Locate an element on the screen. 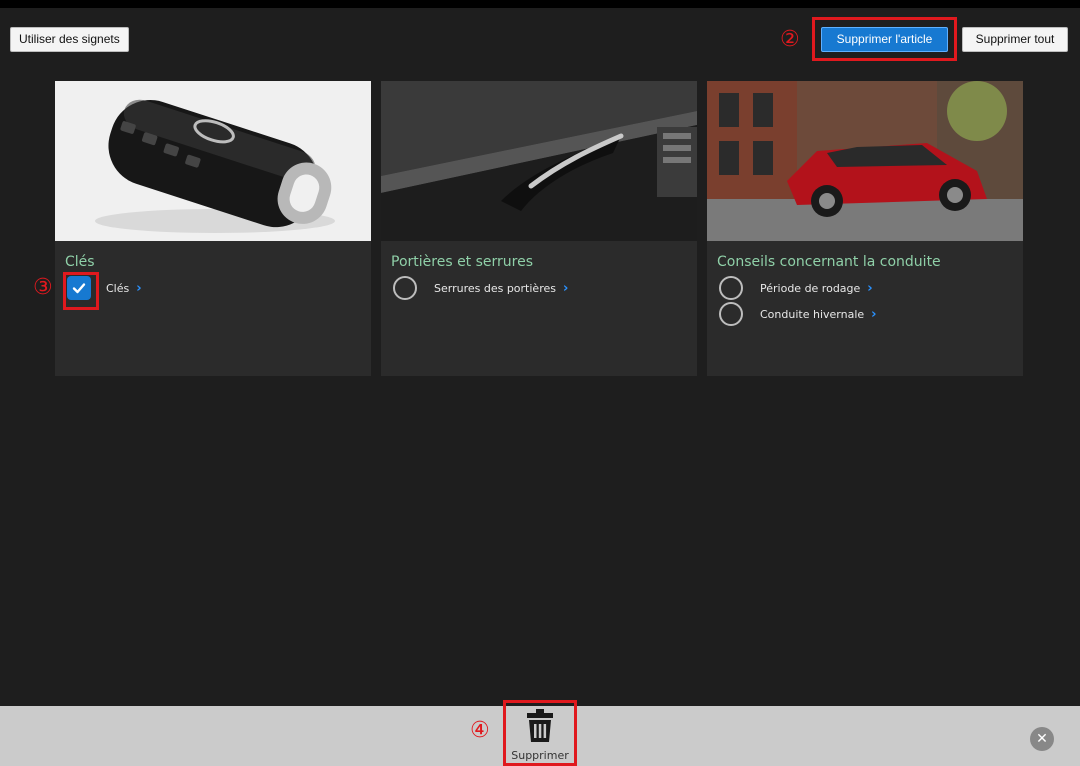 This screenshot has width=1080, height=766. item-label: Période de rodage is located at coordinates (810, 288).